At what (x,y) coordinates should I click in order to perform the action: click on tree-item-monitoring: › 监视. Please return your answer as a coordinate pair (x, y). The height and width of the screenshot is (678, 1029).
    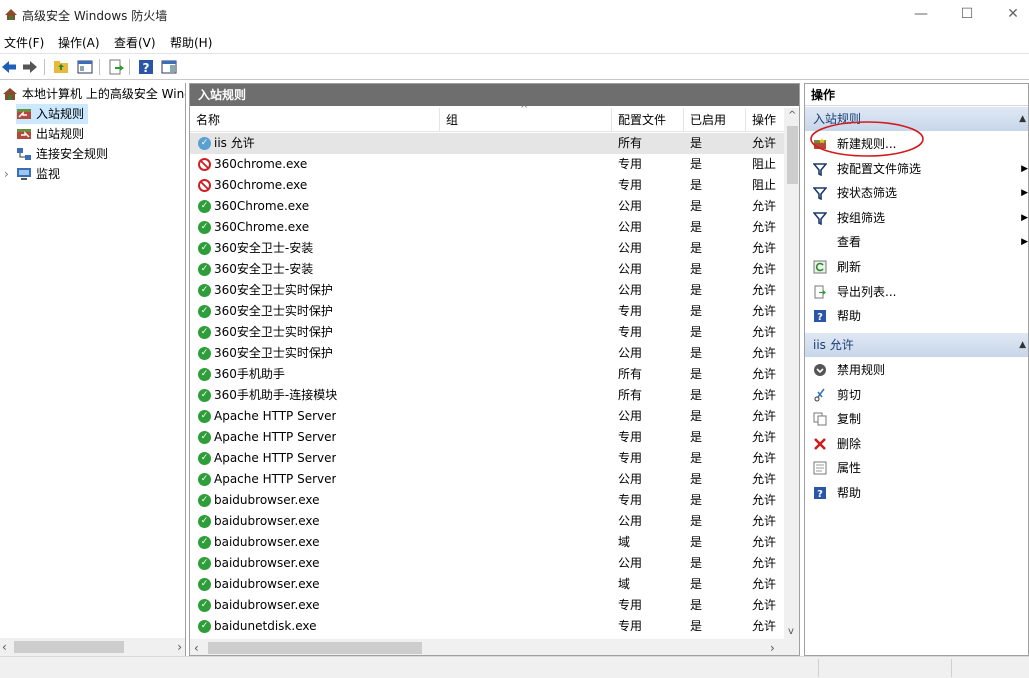
    Looking at the image, I should click on (32, 174).